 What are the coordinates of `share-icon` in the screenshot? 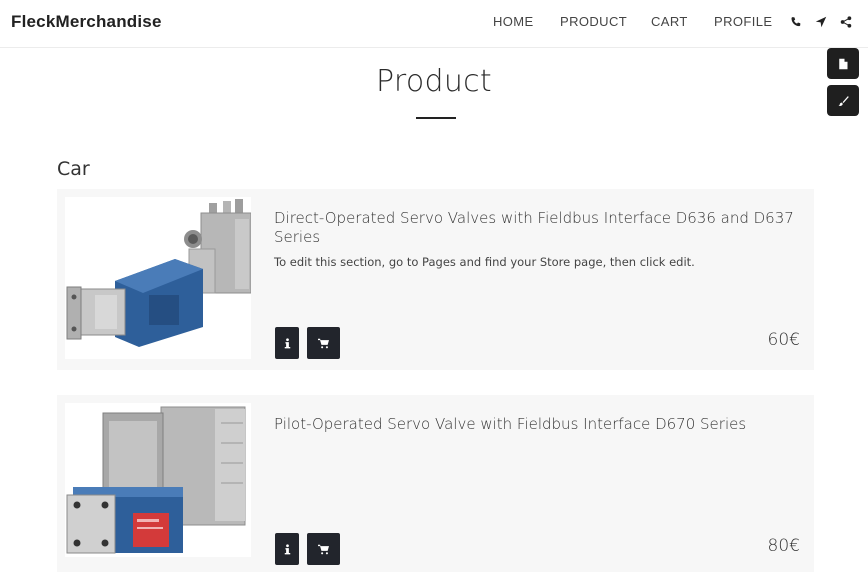 It's located at (846, 22).